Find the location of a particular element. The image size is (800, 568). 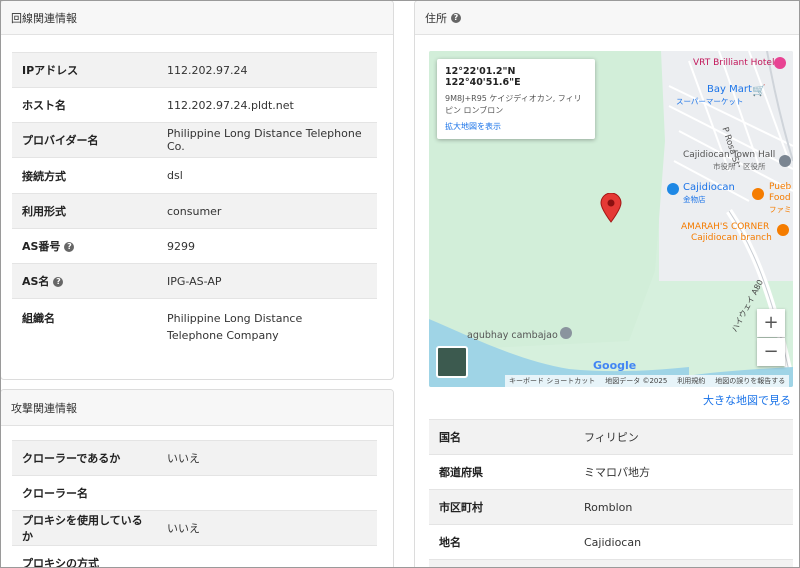

row-label: プロキシの方式 is located at coordinates (84, 556).